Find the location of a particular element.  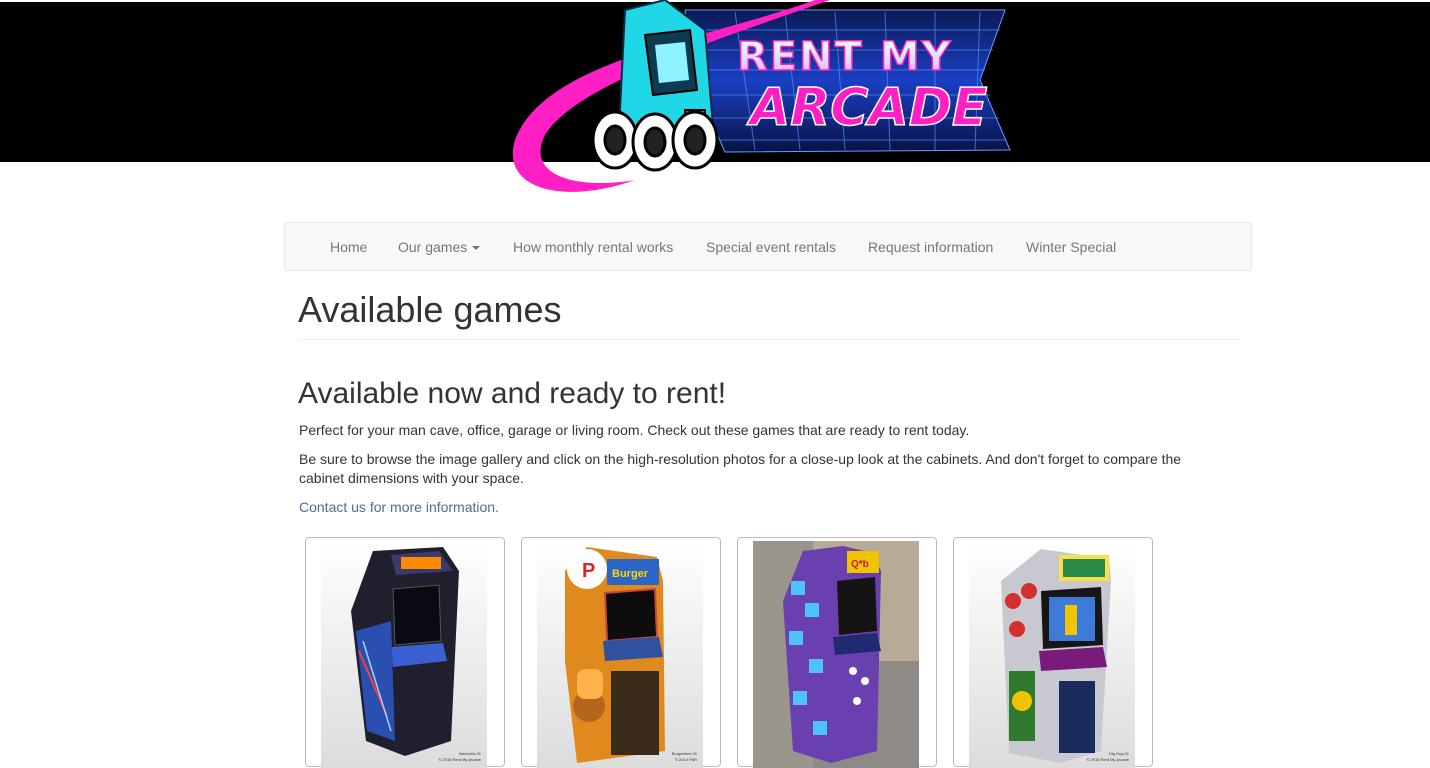

logo-text-line2: ARCADE is located at coordinates (866, 108).